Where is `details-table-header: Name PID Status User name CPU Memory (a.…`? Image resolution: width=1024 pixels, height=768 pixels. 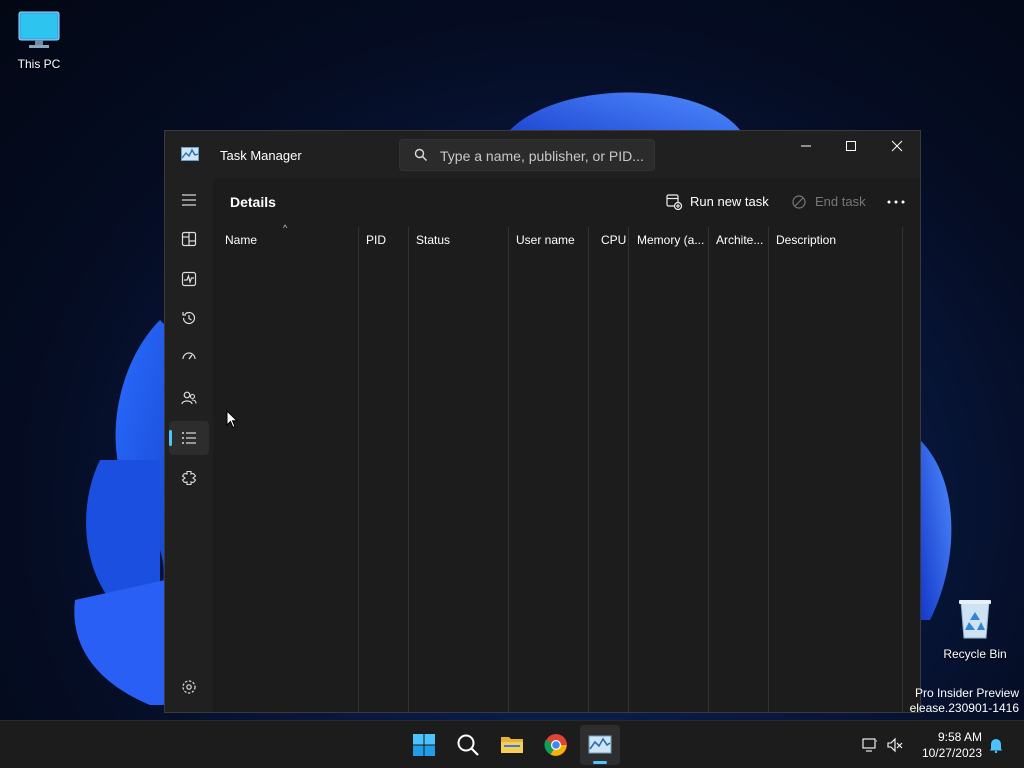
details-table-header: Name PID Status User name CPU Memory (a.… is located at coordinates (558, 239).